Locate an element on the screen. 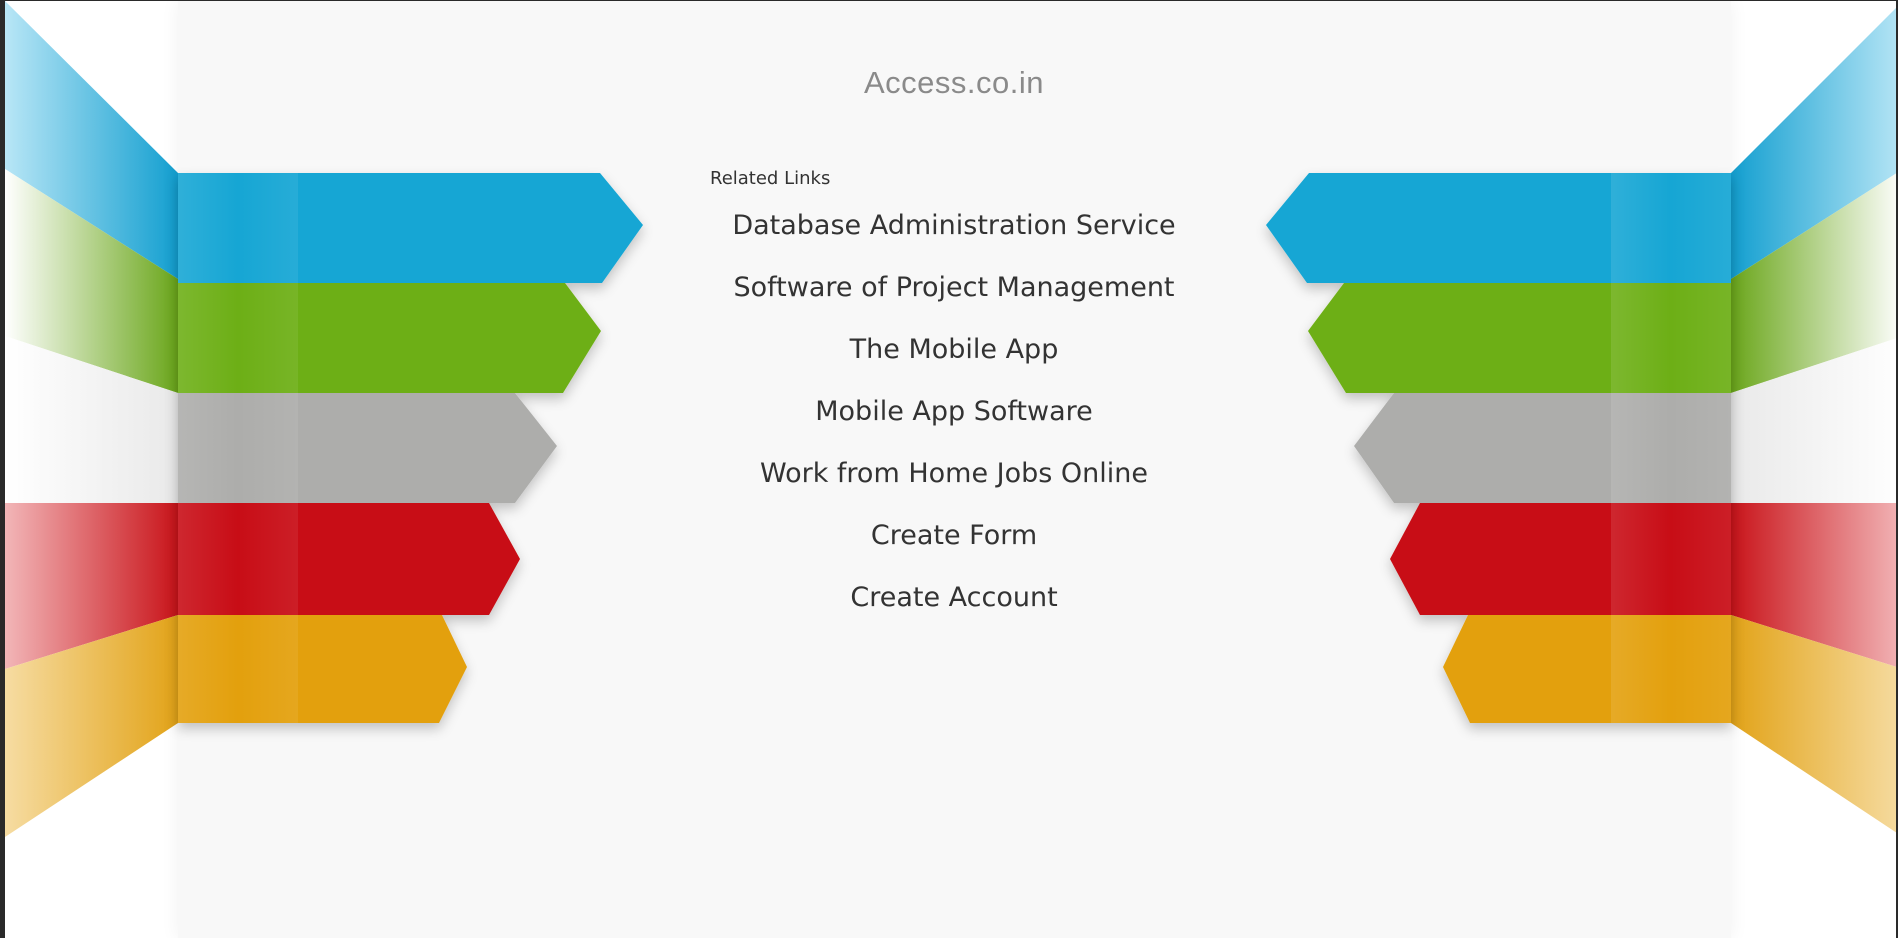 Image resolution: width=1898 pixels, height=938 pixels. link-software-of-project-management: Software of Project Management is located at coordinates (953, 287).